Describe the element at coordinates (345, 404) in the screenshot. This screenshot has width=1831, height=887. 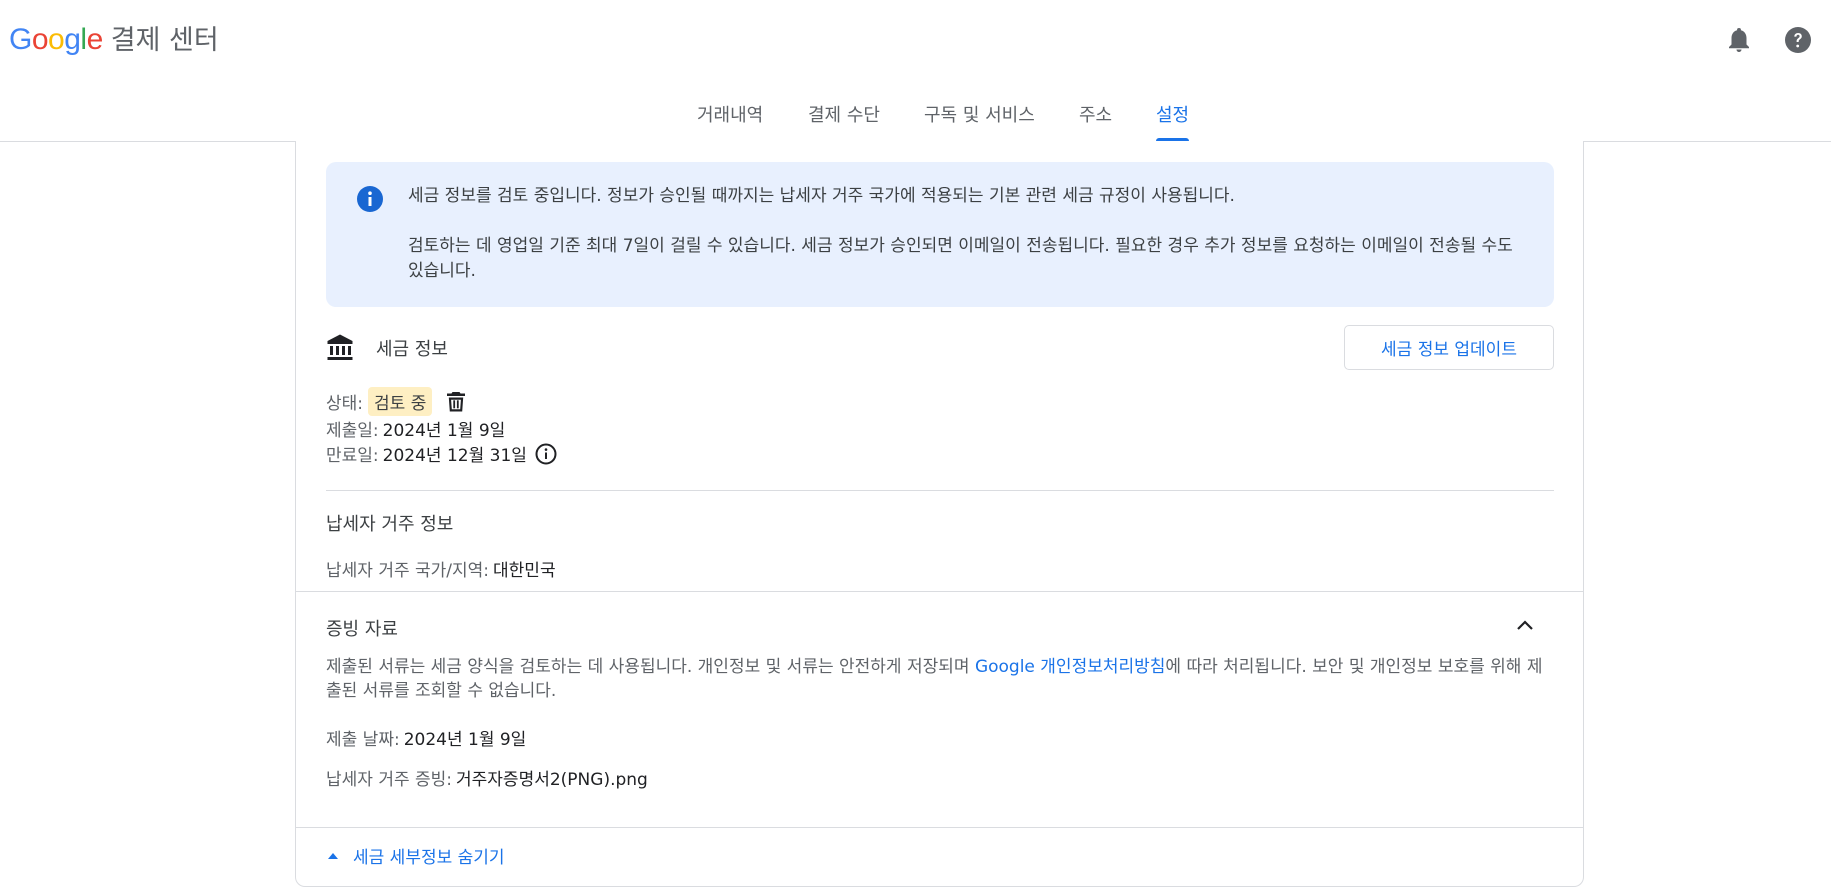
I see `status-label: 상태:` at that location.